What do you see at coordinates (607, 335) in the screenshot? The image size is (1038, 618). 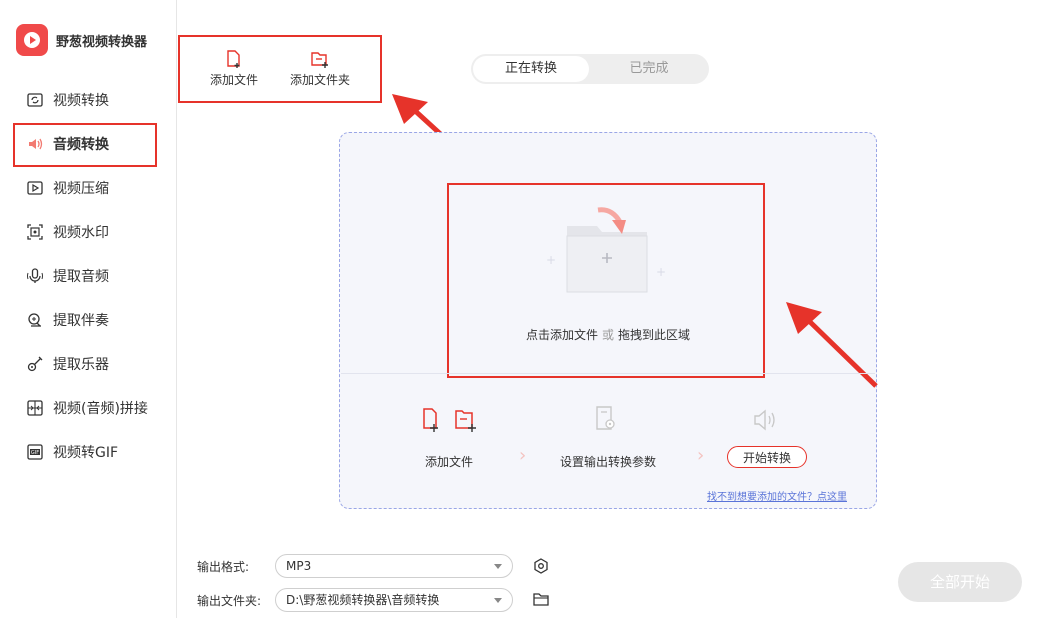 I see `drop-hint-or: 或` at bounding box center [607, 335].